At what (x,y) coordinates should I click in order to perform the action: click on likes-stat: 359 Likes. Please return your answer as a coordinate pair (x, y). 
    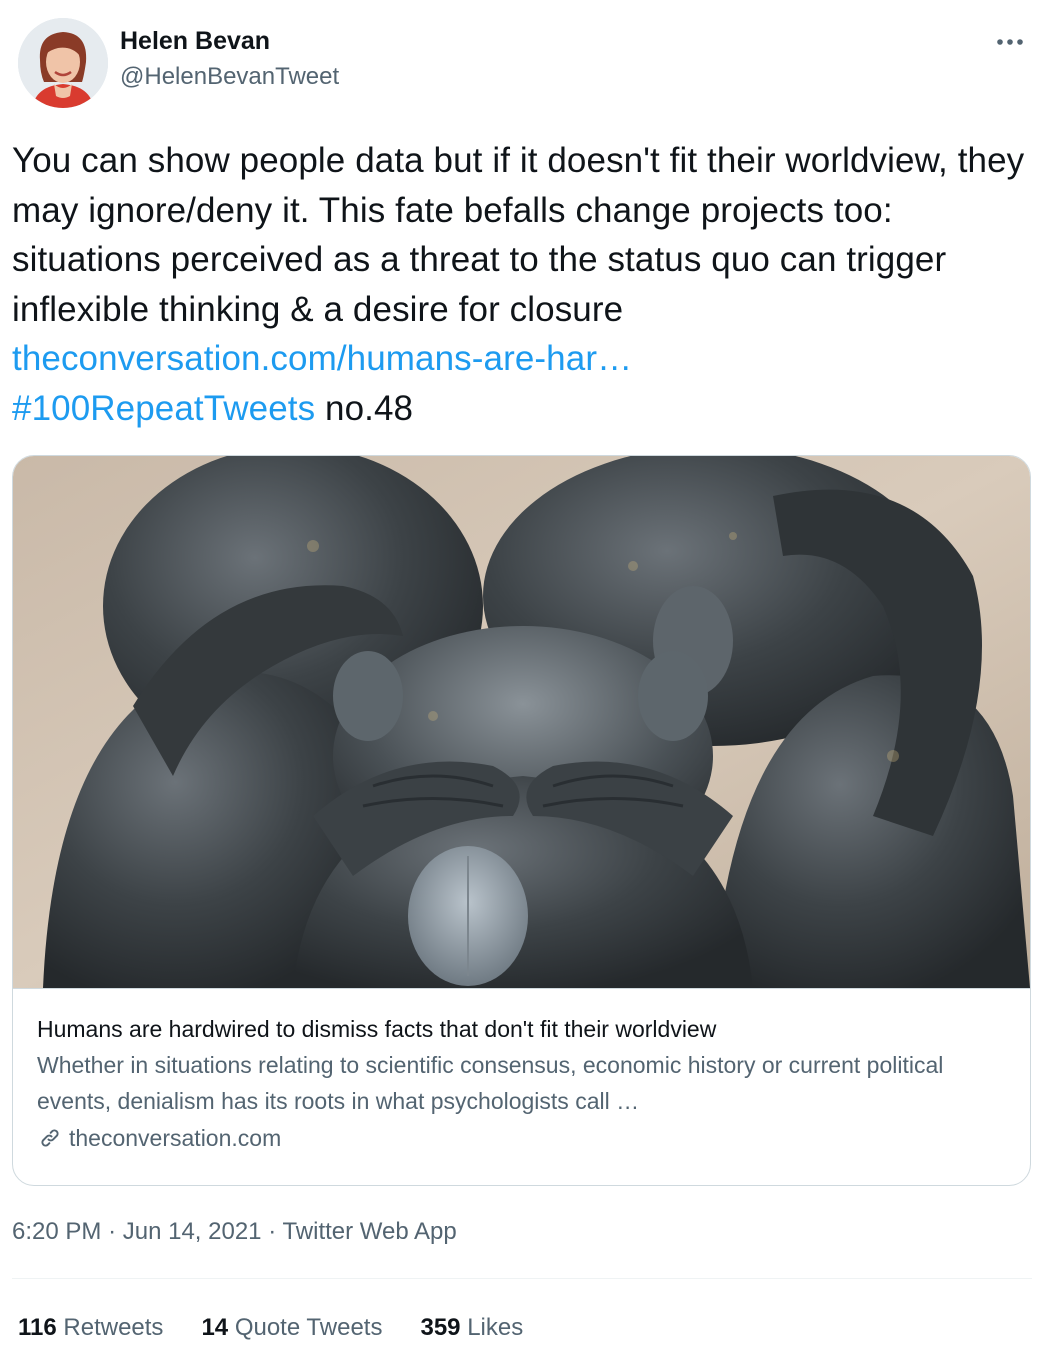
    Looking at the image, I should click on (471, 1328).